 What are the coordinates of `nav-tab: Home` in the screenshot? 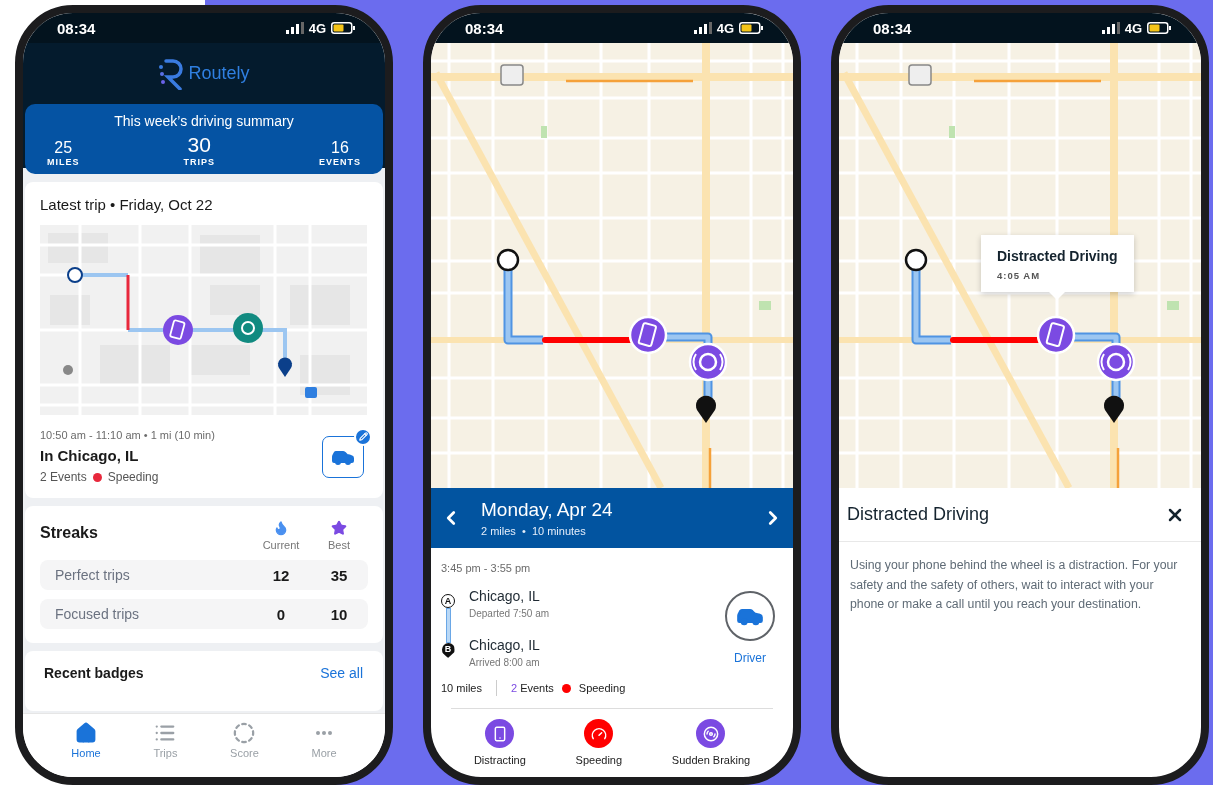 It's located at (86, 744).